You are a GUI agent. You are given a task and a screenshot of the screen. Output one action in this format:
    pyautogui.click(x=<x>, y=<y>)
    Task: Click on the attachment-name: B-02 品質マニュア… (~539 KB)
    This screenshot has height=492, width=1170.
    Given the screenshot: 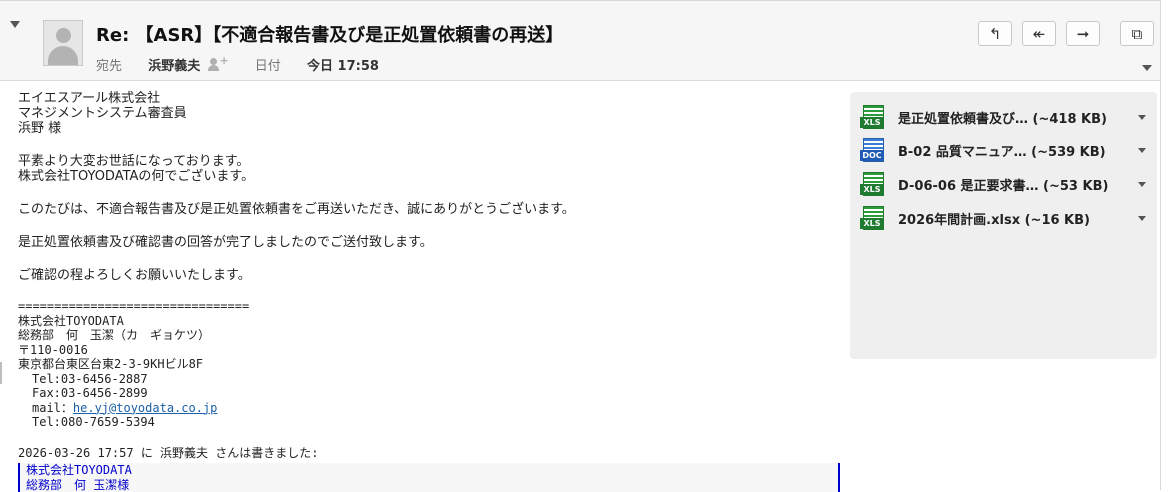 What is the action you would take?
    pyautogui.click(x=1002, y=150)
    